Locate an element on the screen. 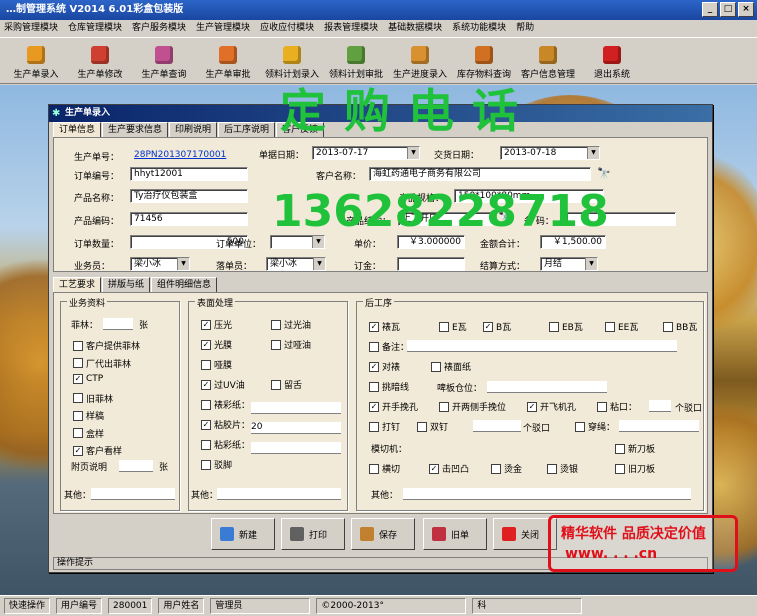 The width and height of the screenshot is (757, 616). surface-other-input is located at coordinates (279, 494).